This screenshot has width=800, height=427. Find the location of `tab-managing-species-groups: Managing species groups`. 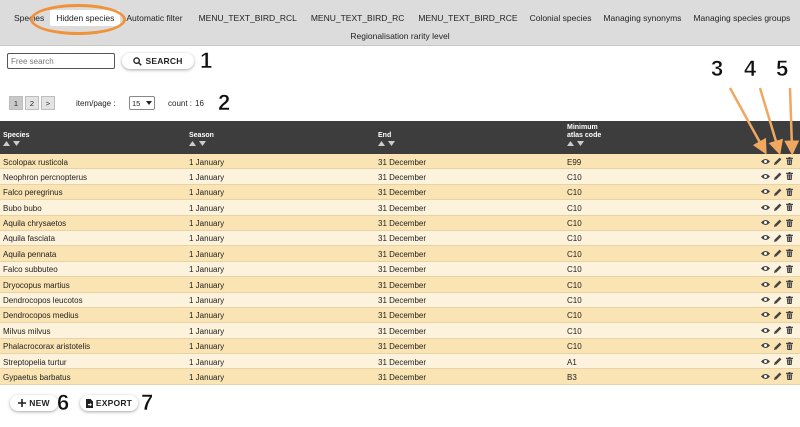

tab-managing-species-groups: Managing species groups is located at coordinates (741, 18).